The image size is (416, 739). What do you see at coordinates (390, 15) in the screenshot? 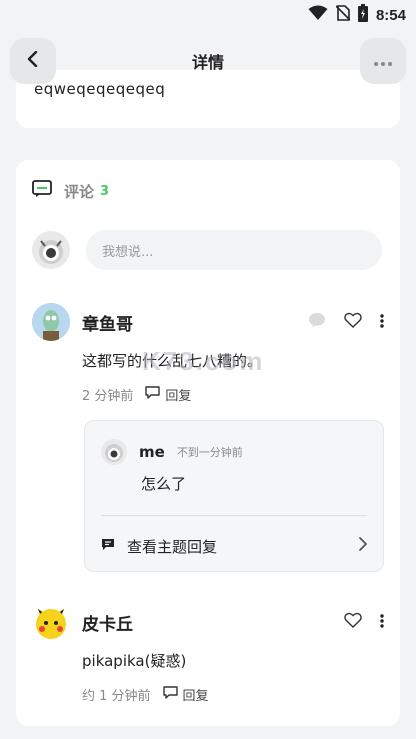
I see `status-time: 8:54` at bounding box center [390, 15].